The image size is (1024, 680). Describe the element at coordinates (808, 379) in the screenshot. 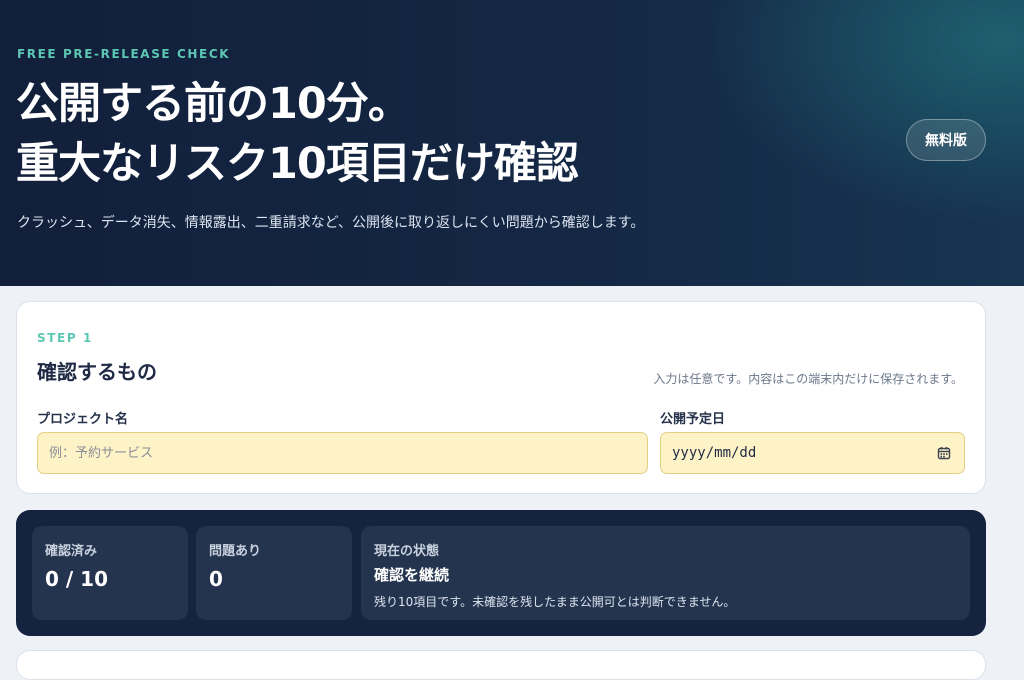

I see `storage-note: 入力は任意です。内容はこの端末内だけに保存されます。` at that location.